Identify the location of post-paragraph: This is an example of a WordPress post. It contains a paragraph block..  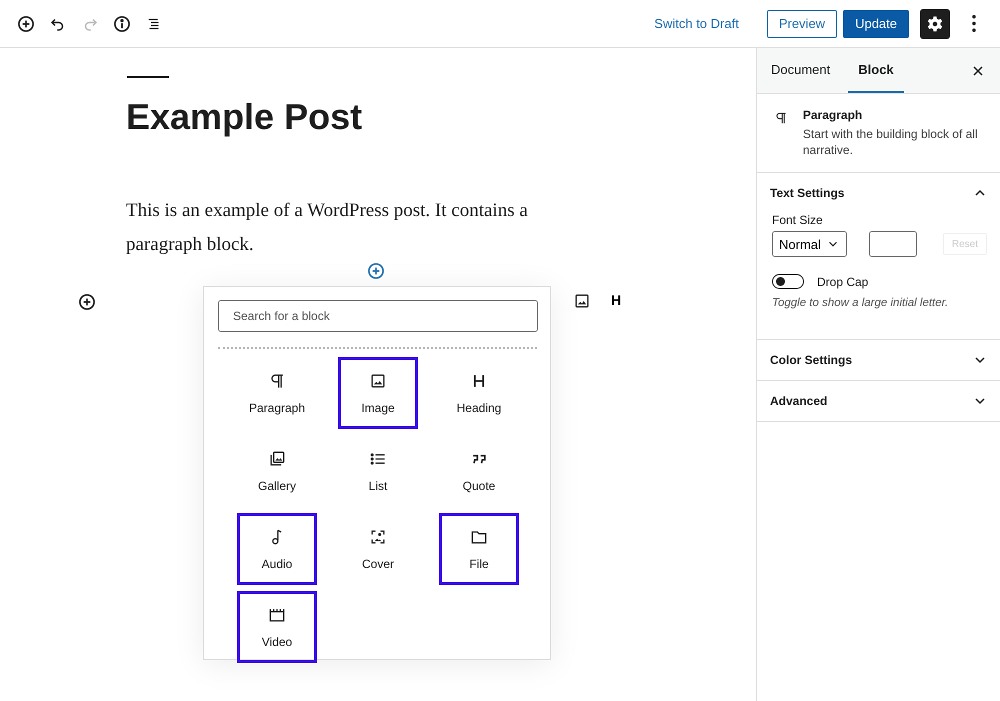
(346, 228).